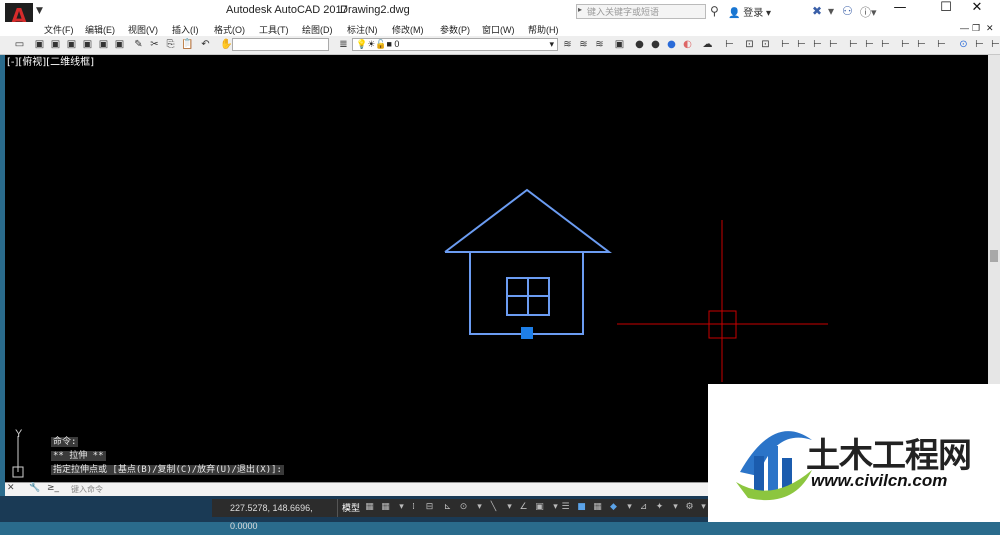 This screenshot has width=1000, height=535. I want to click on layer-prev-icon: ≋, so click(567, 44).